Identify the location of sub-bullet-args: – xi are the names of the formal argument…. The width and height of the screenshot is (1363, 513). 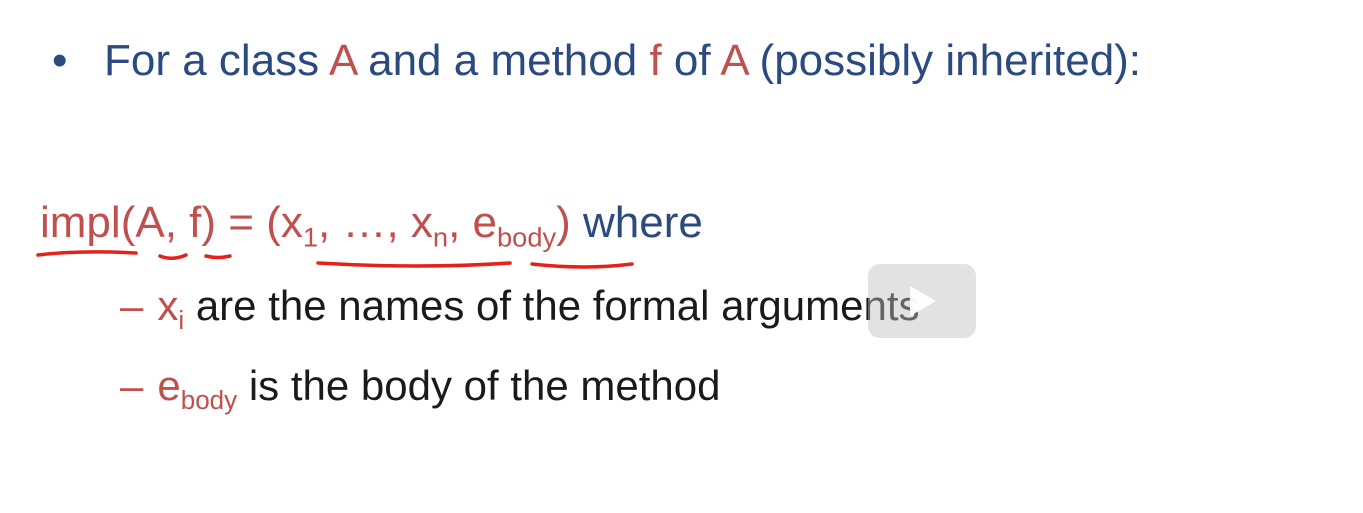
(520, 307).